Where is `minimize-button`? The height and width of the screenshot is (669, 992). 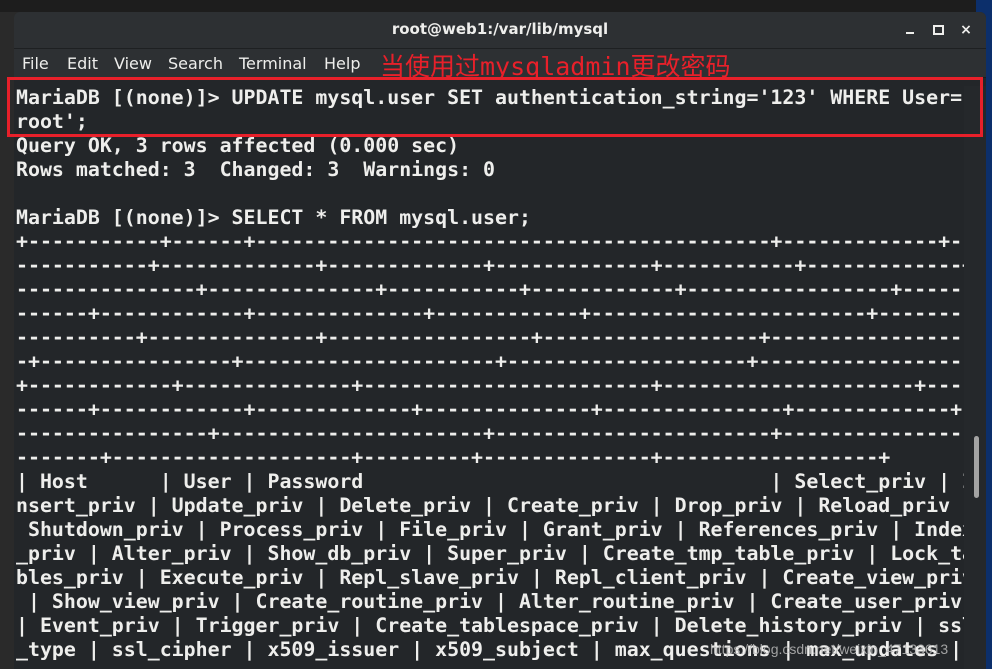 minimize-button is located at coordinates (910, 30).